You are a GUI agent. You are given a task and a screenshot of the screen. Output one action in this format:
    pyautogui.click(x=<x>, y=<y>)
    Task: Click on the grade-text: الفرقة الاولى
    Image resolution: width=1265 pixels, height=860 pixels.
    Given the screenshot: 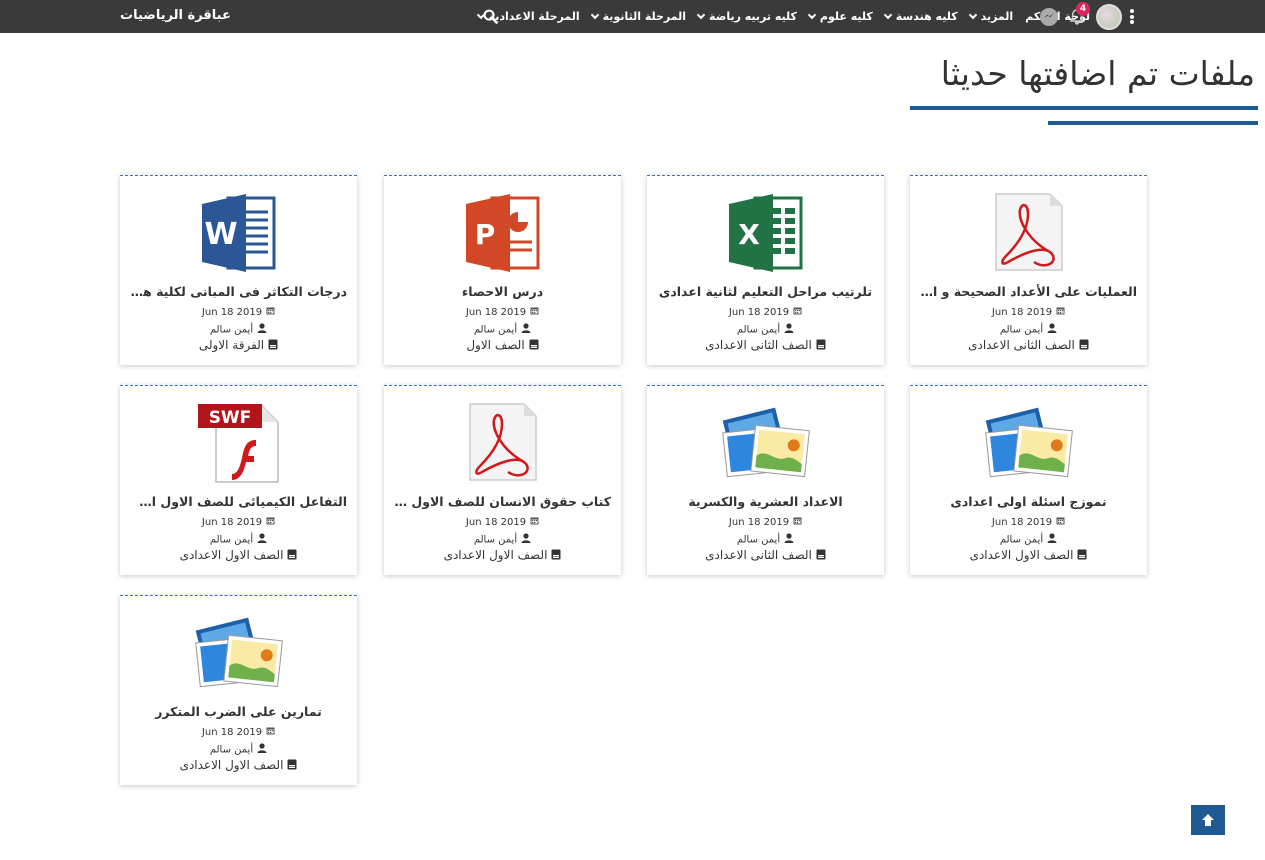 What is the action you would take?
    pyautogui.click(x=231, y=345)
    